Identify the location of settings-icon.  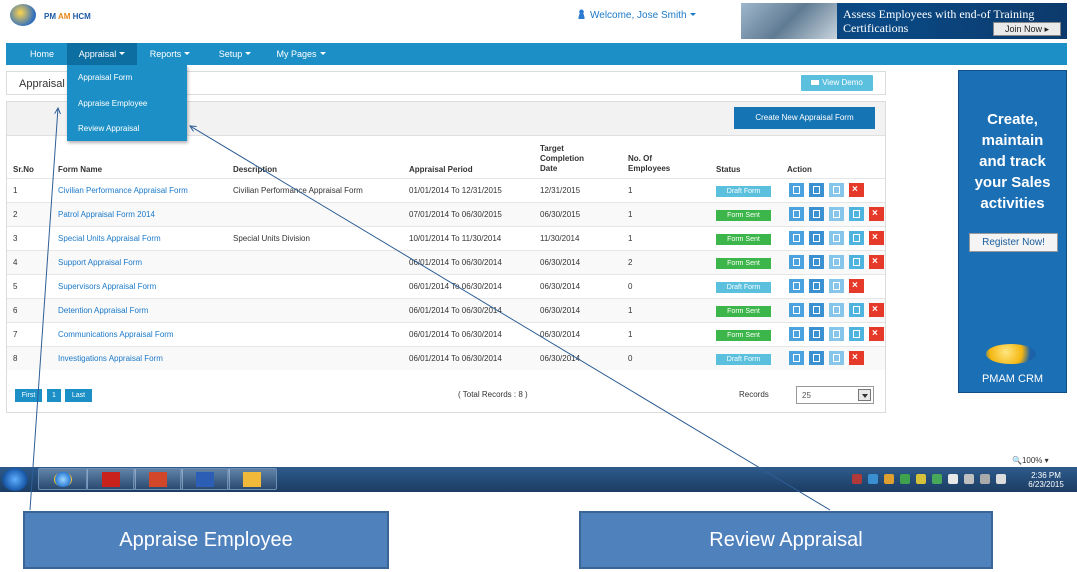
(889, 479).